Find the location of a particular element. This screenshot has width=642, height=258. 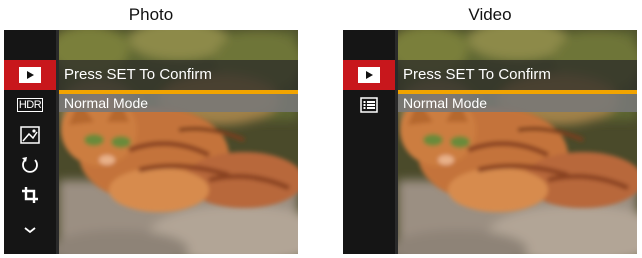

photo-menu-sidebar: HDR is located at coordinates (30, 142).